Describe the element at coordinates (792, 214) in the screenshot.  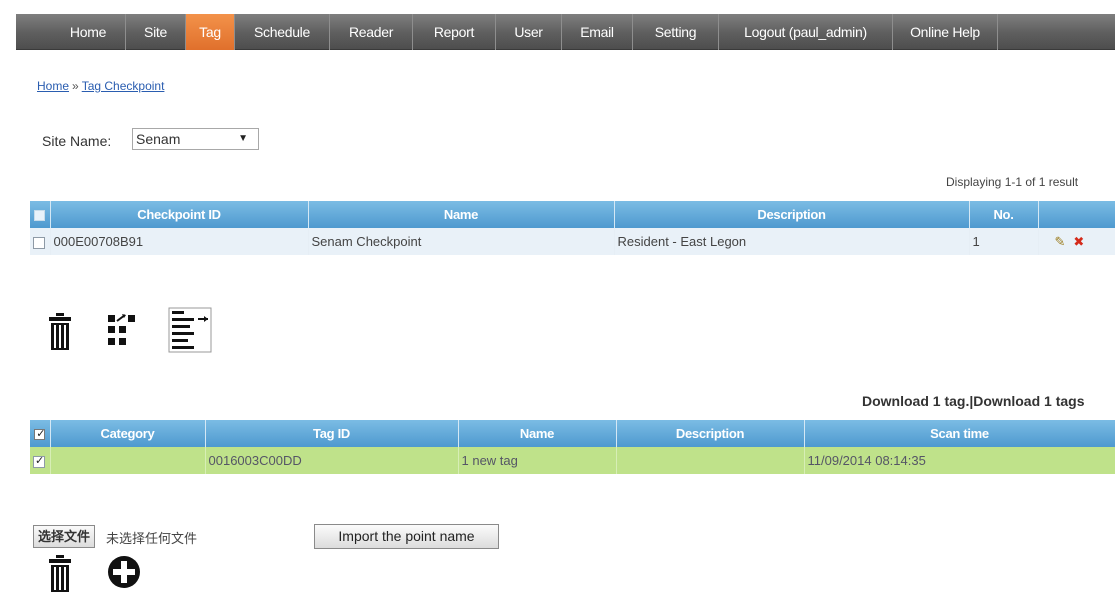
I see `col-description: Description` at that location.